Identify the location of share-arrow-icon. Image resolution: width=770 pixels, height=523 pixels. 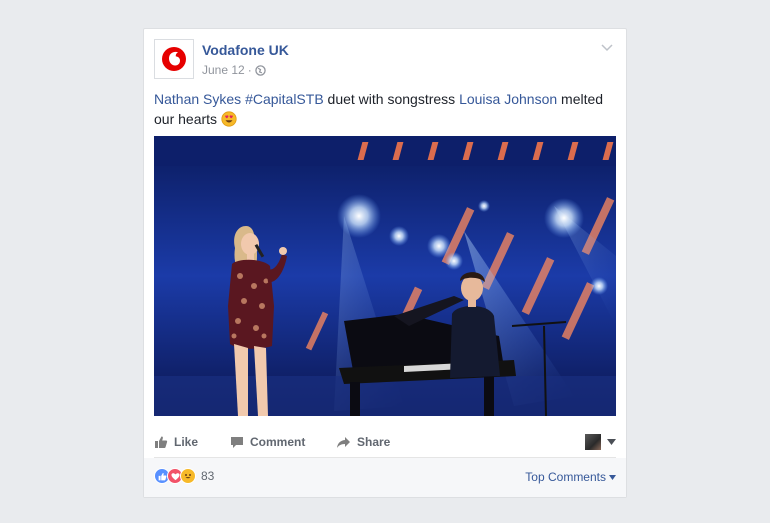
(343, 442).